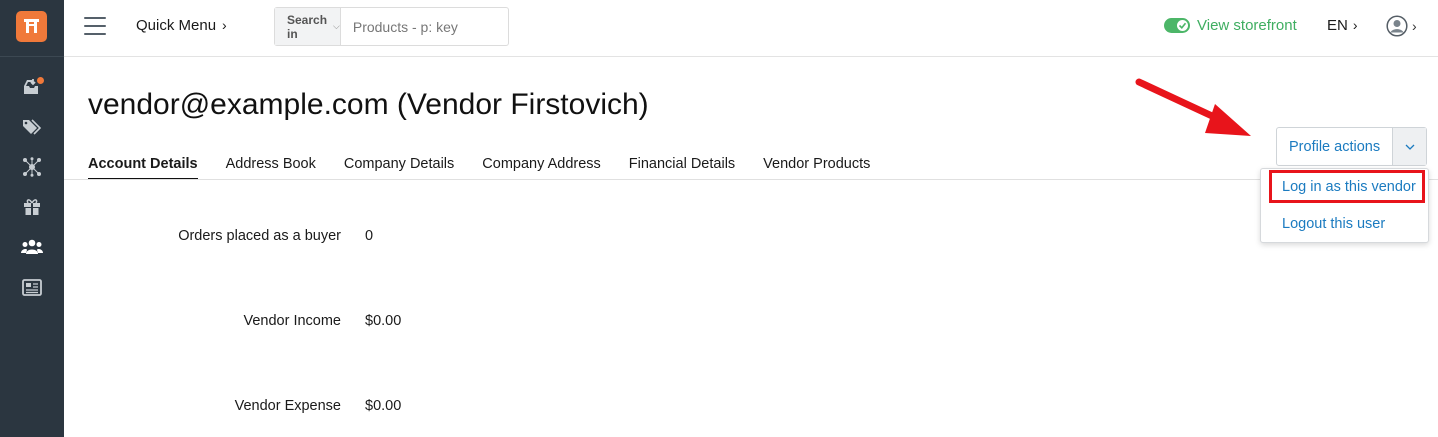  Describe the element at coordinates (287, 406) in the screenshot. I see `vendor-expense-label: Vendor Expense` at that location.